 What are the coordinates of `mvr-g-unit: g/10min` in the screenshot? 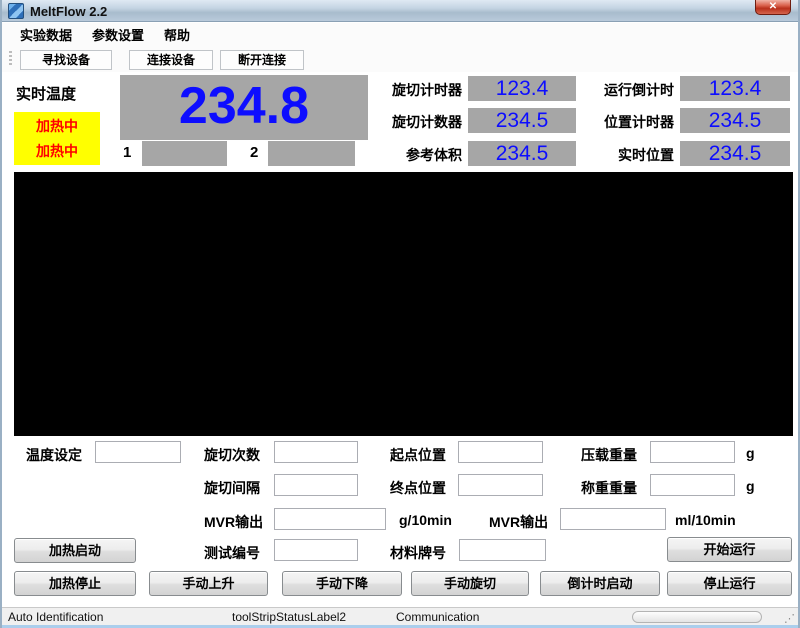 It's located at (425, 520).